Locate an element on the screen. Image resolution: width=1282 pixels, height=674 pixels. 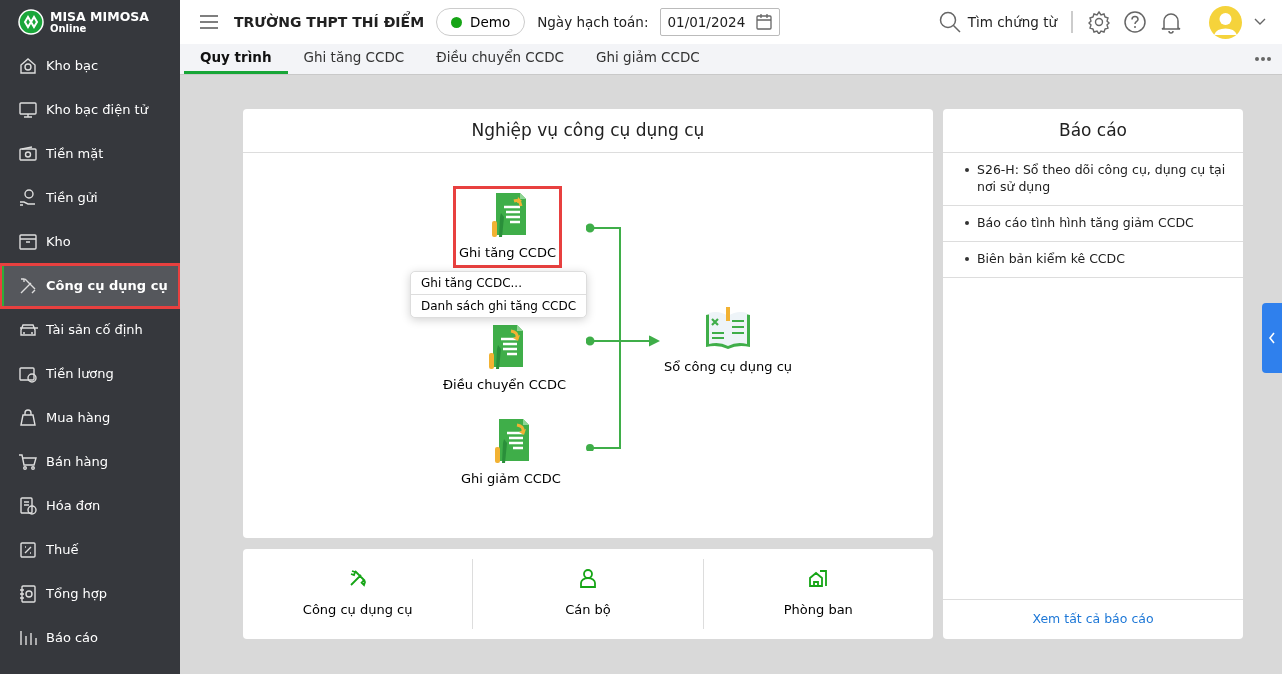
brand-subtitle: Online is located at coordinates (69, 28).